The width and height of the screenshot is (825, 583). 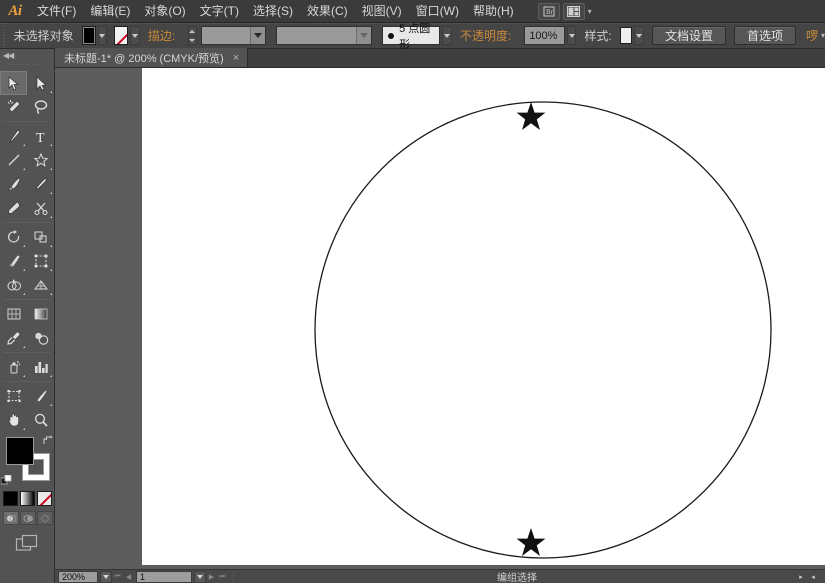 What do you see at coordinates (364, 35) in the screenshot?
I see `stroke-profile-caret-icon` at bounding box center [364, 35].